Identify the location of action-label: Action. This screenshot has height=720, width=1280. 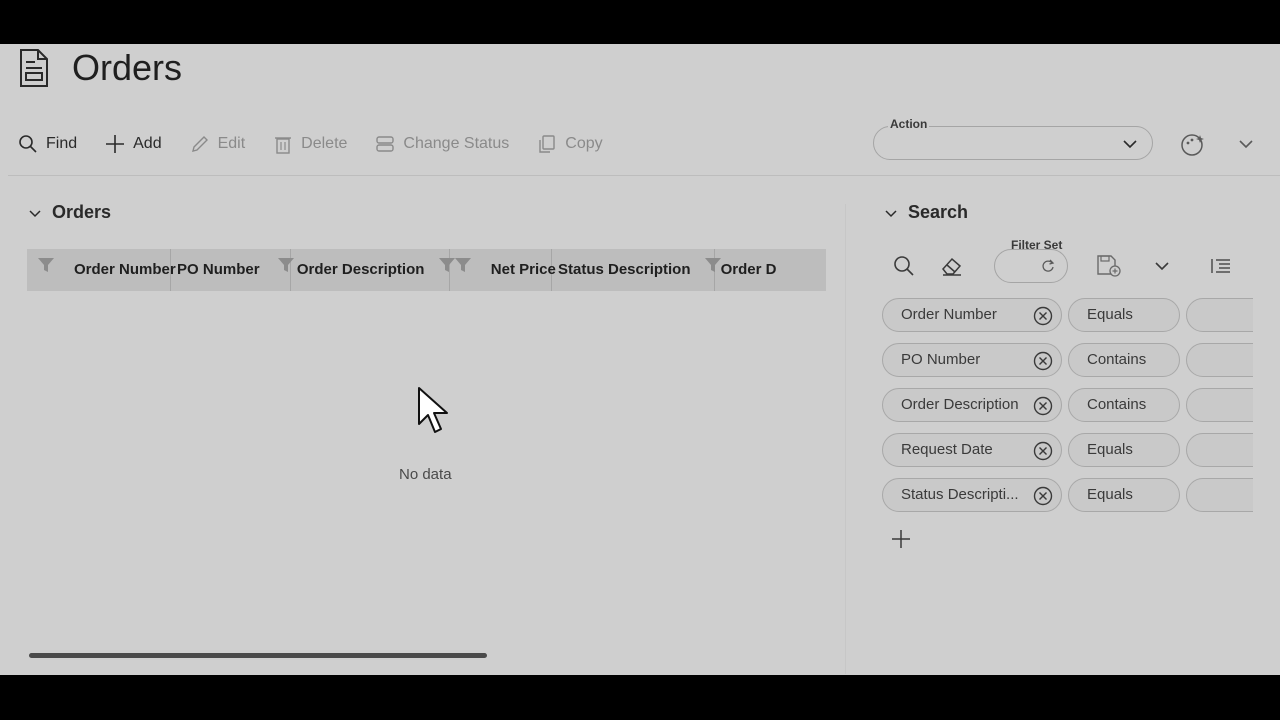
(909, 124).